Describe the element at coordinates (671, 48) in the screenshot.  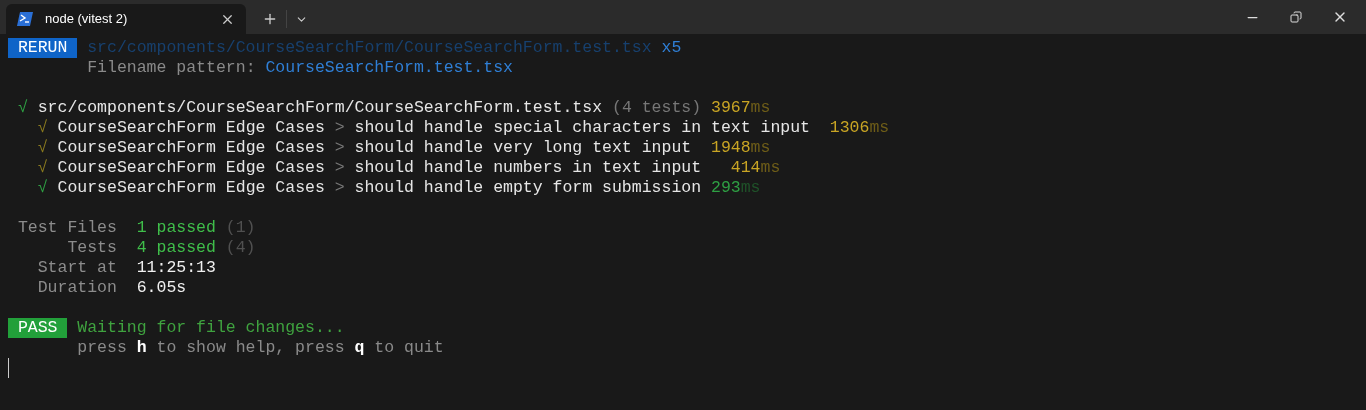
I see `rerun-count: x5` at that location.